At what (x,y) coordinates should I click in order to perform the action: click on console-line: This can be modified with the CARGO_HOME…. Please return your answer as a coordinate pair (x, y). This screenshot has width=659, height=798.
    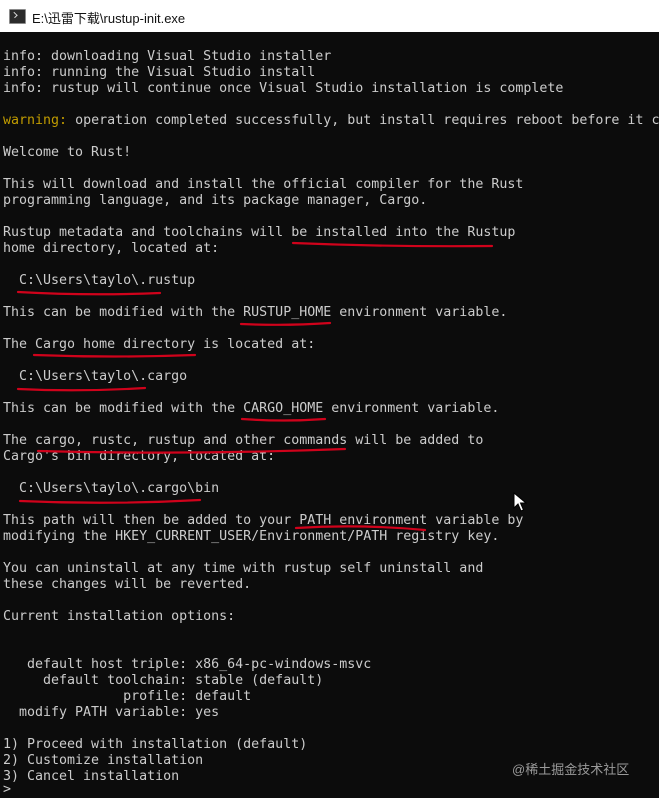
    Looking at the image, I should click on (251, 408).